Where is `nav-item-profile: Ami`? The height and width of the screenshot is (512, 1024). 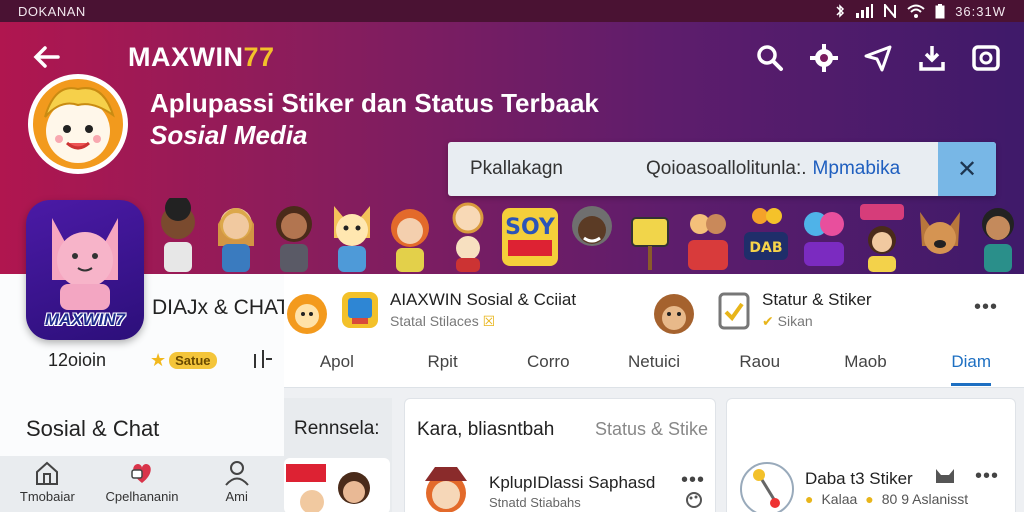
nav-item-profile: Ami is located at coordinates (236, 484).